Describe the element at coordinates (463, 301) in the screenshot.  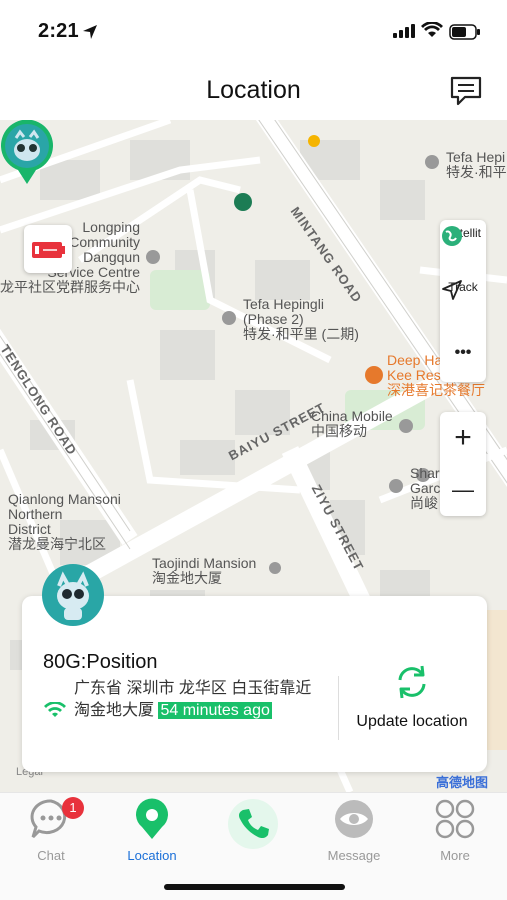
I see `map-tools-panel: Satellit Track •••` at that location.